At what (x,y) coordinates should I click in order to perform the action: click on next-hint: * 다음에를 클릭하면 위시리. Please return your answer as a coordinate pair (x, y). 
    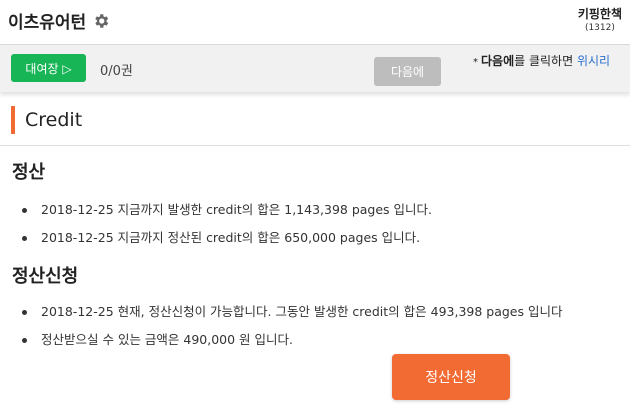
    Looking at the image, I should click on (541, 60).